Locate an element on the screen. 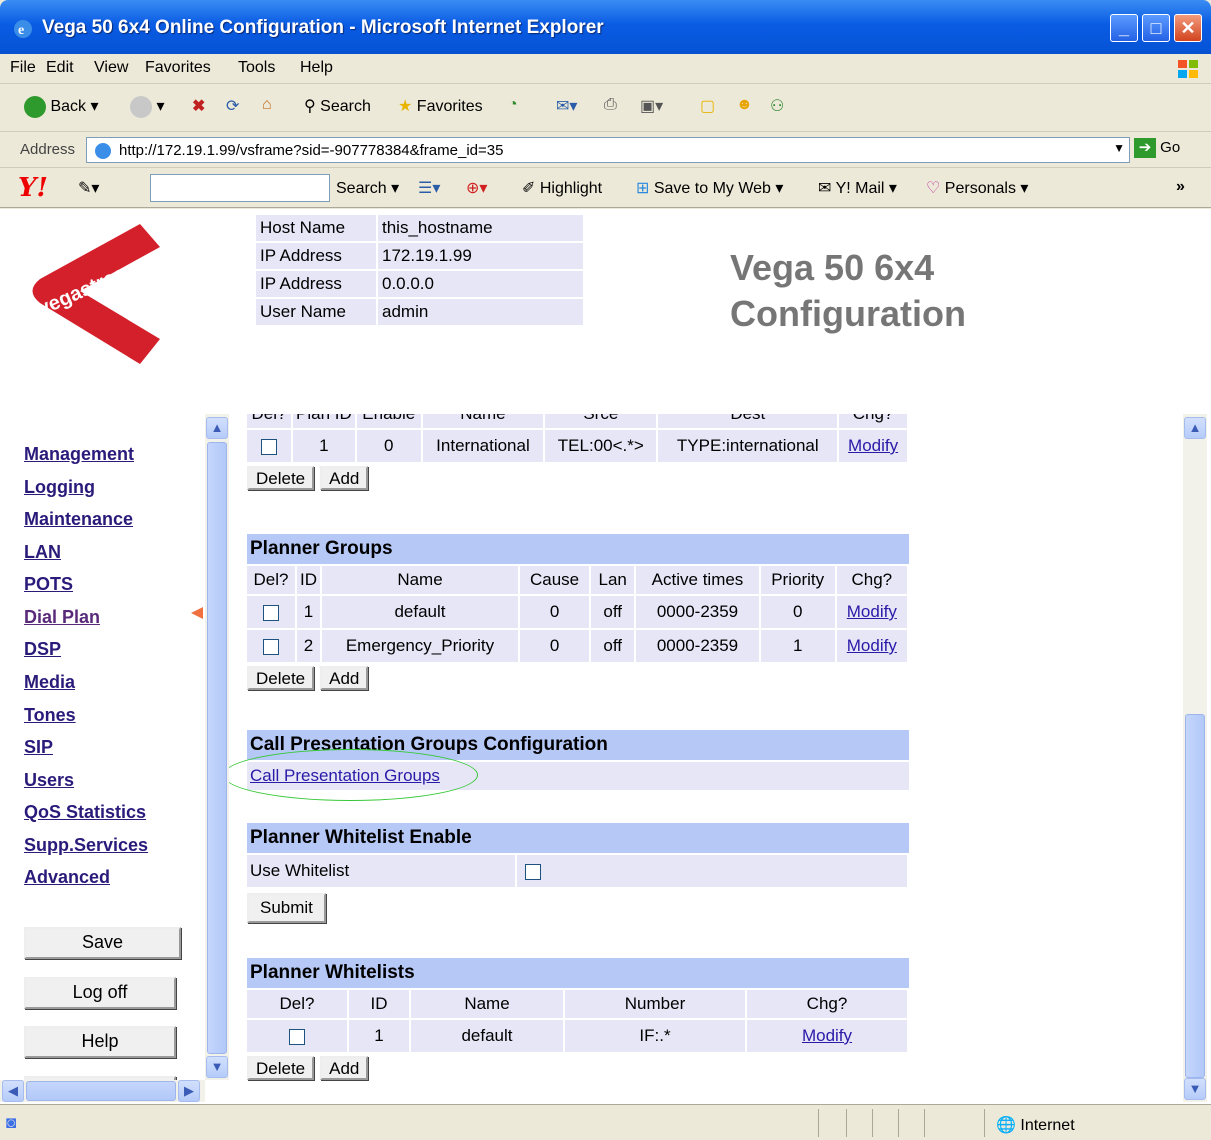  cell-id: 1 is located at coordinates (308, 612).